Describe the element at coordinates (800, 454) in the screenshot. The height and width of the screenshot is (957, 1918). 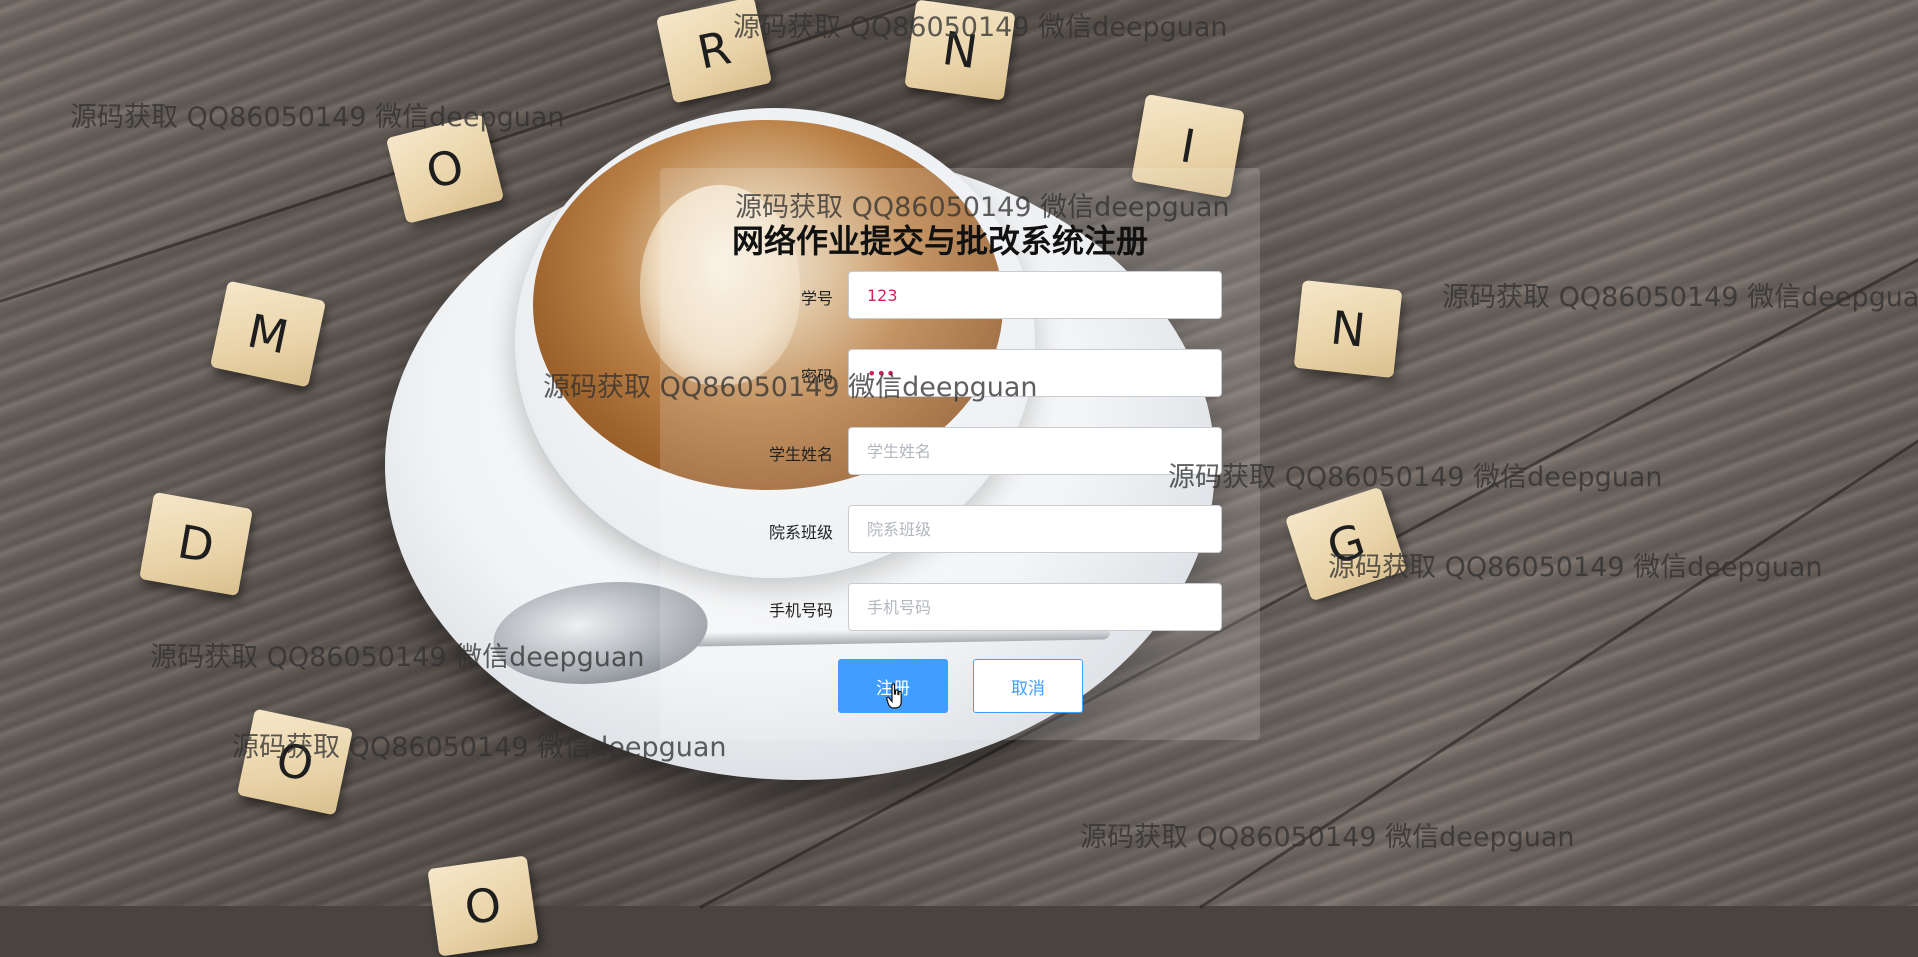
I see `student-name-label: 学生姓名` at that location.